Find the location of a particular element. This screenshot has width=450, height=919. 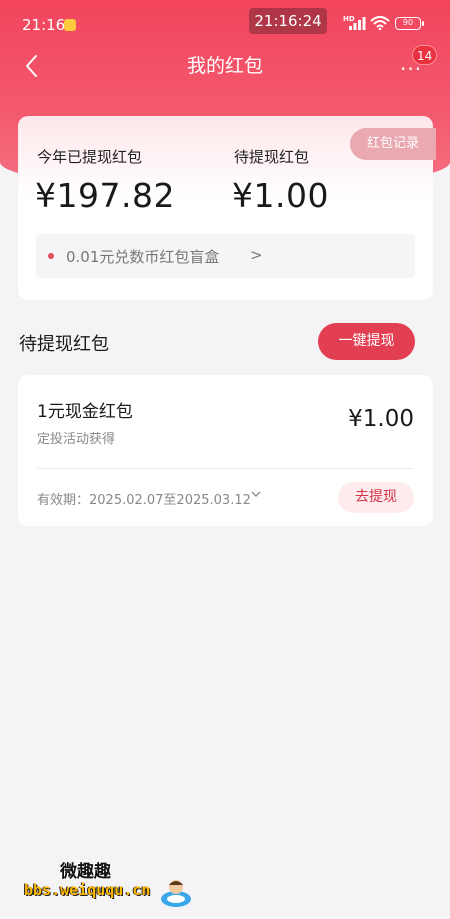

mascot-icon is located at coordinates (176, 893).